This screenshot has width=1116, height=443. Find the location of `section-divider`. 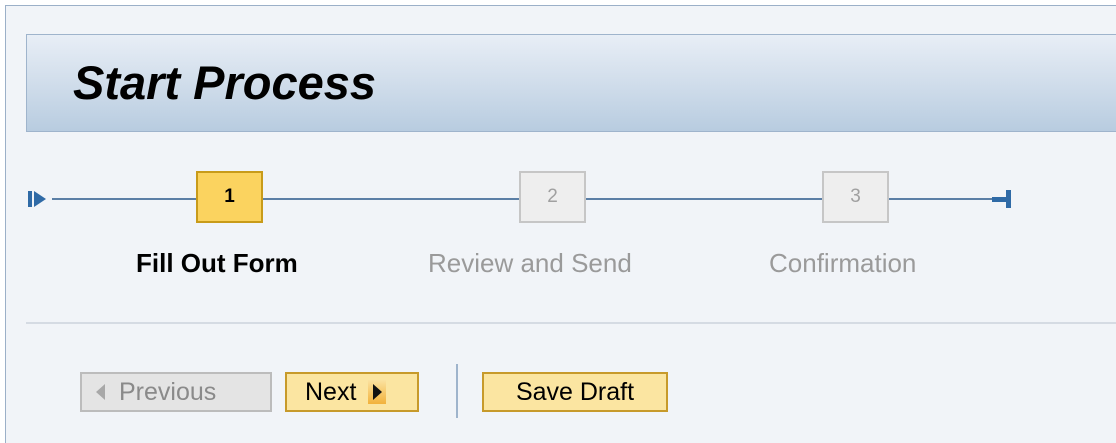

section-divider is located at coordinates (571, 323).